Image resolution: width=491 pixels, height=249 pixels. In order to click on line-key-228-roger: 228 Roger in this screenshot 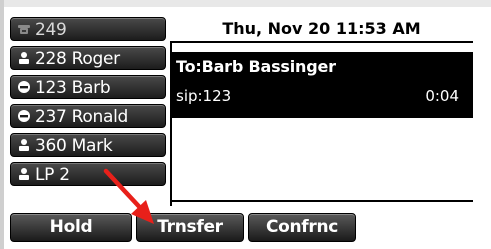, I will do `click(88, 58)`.